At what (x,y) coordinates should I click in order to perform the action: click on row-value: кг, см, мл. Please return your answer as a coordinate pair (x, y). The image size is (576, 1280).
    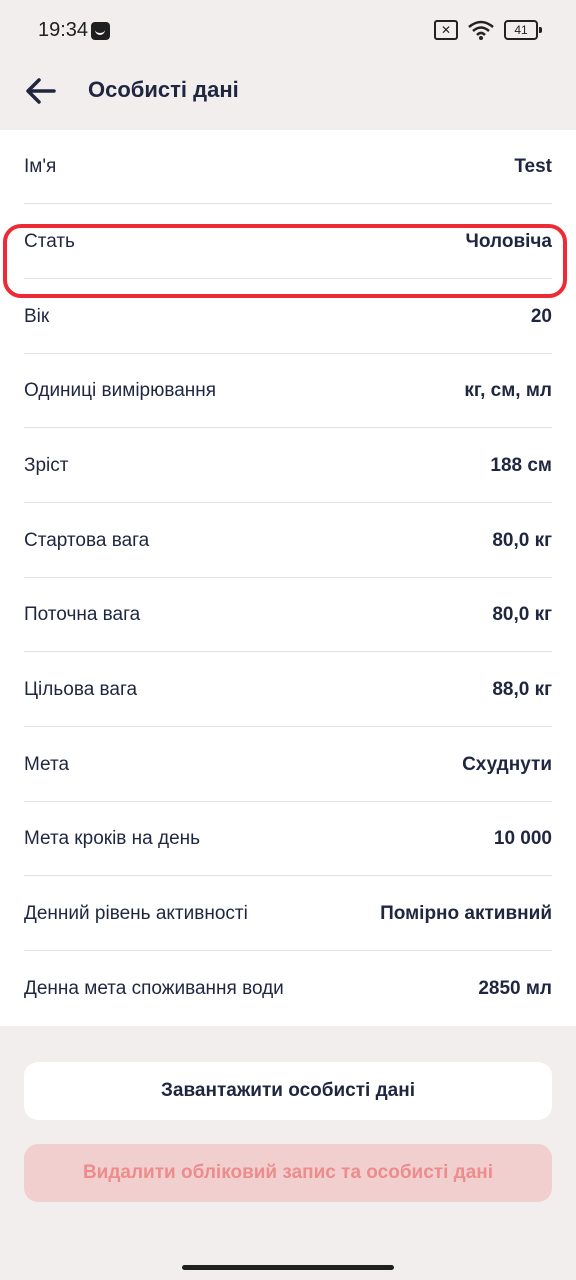
    Looking at the image, I should click on (508, 390).